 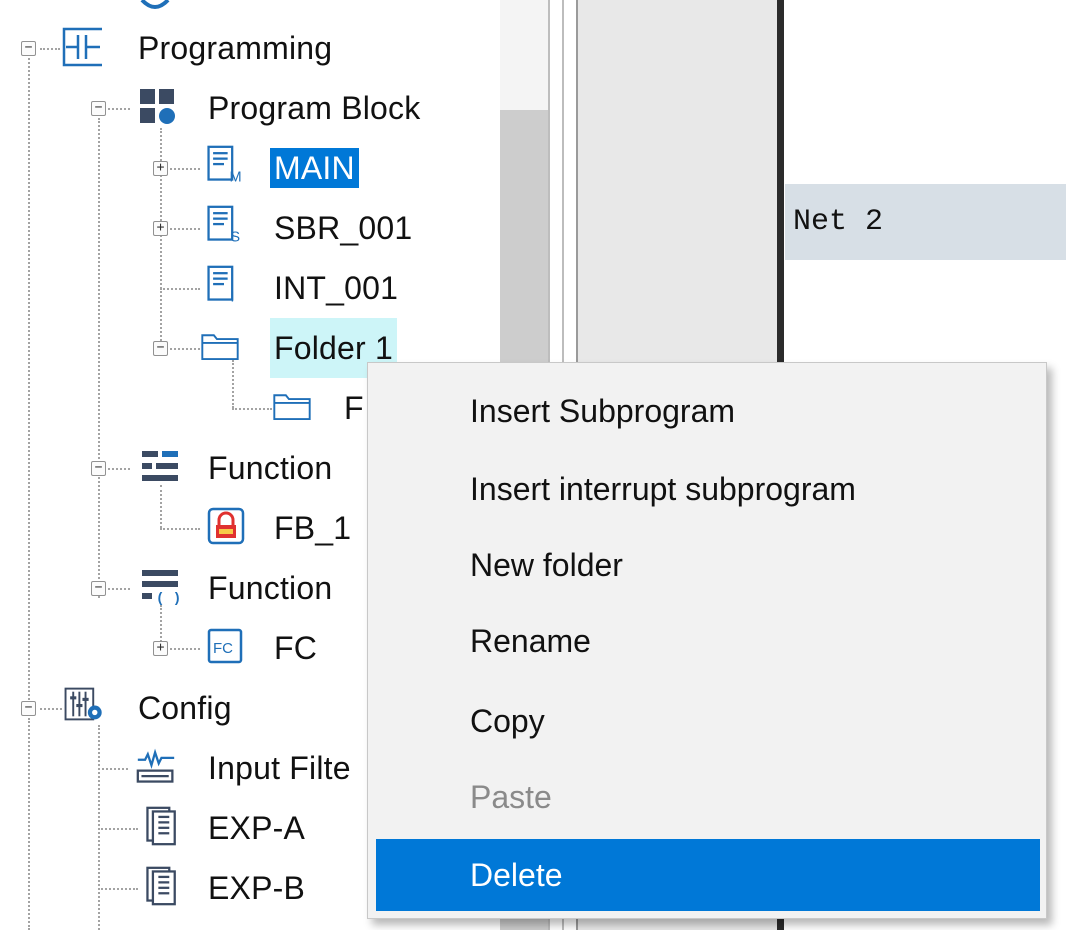 I want to click on tree-item-main: MAIN, so click(x=314, y=168).